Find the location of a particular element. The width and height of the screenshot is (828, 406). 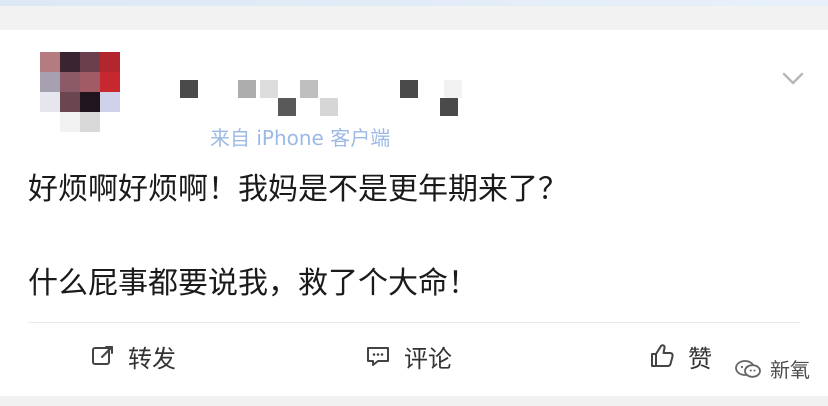

more-options-button is located at coordinates (793, 79).